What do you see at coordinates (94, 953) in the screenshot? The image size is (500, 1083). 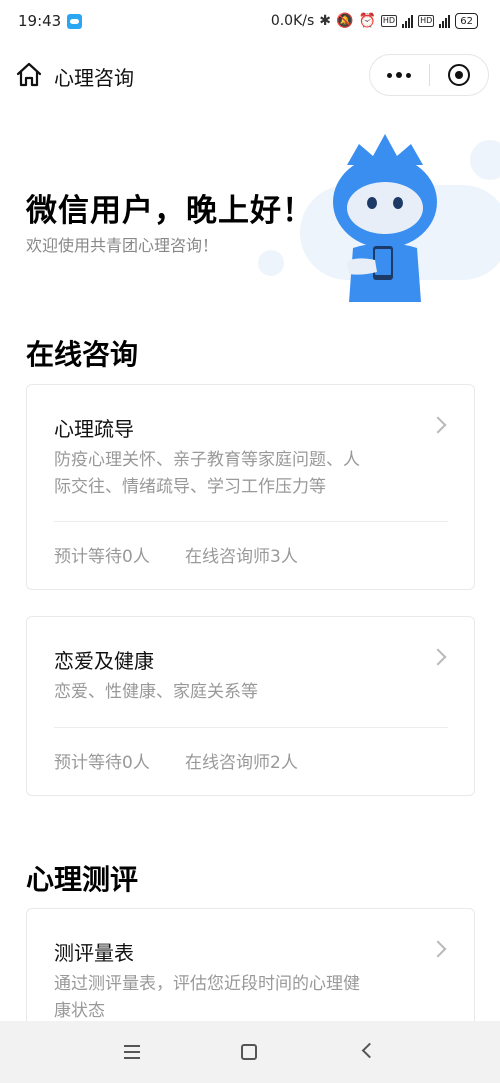 I see `card-title: 测评量表` at bounding box center [94, 953].